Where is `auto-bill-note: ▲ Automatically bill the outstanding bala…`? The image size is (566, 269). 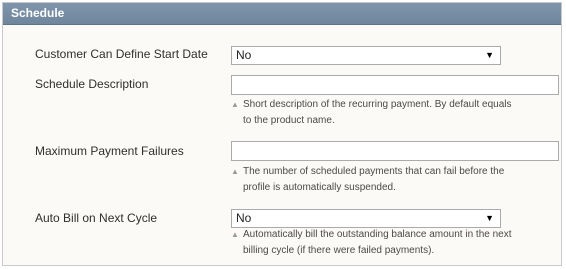 auto-bill-note: ▲ Automatically bill the outstanding bala… is located at coordinates (371, 242).